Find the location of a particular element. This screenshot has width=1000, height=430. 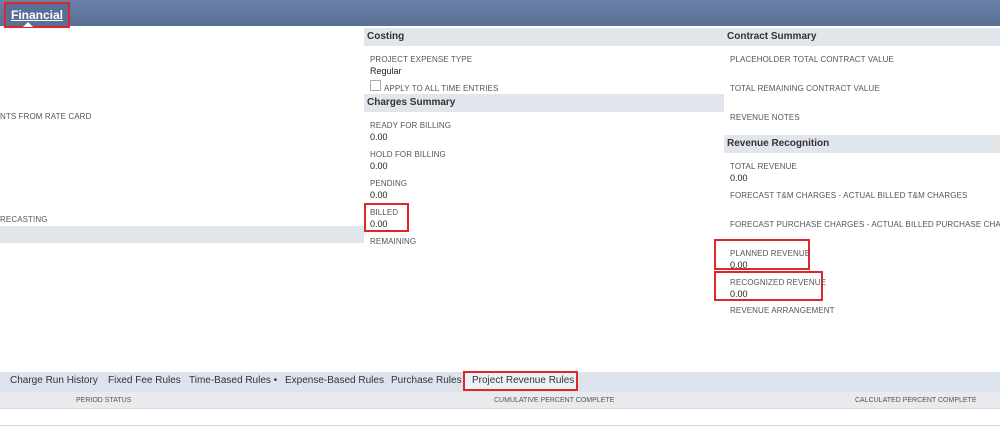

subtab-purchase-rules: Purchase Rules is located at coordinates (426, 380).